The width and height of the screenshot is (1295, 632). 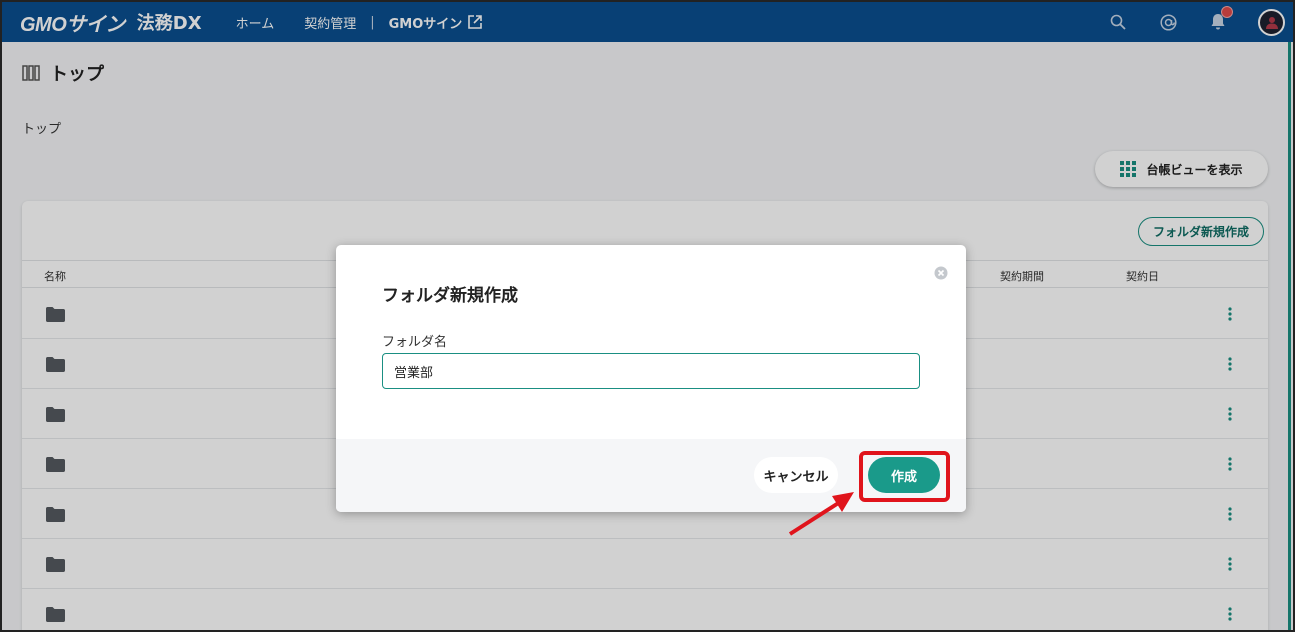 I want to click on folder-name-input, so click(x=651, y=371).